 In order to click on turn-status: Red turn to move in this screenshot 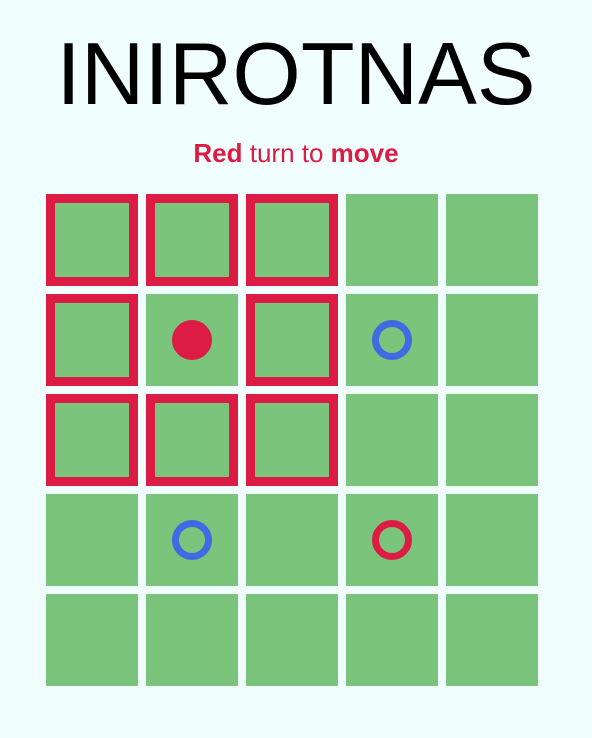, I will do `click(296, 153)`.